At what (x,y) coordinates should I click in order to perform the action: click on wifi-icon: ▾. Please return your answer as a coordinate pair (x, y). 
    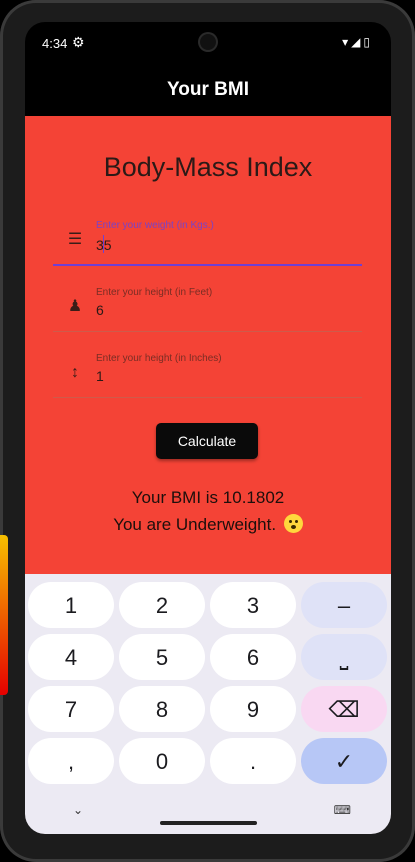
    Looking at the image, I should click on (347, 42).